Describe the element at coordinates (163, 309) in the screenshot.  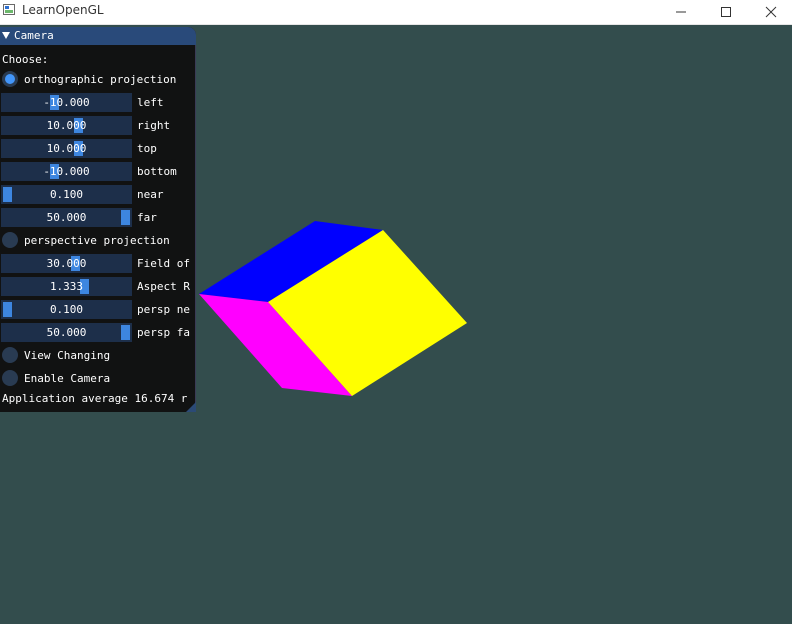
I see `slider-label: persp ne` at that location.